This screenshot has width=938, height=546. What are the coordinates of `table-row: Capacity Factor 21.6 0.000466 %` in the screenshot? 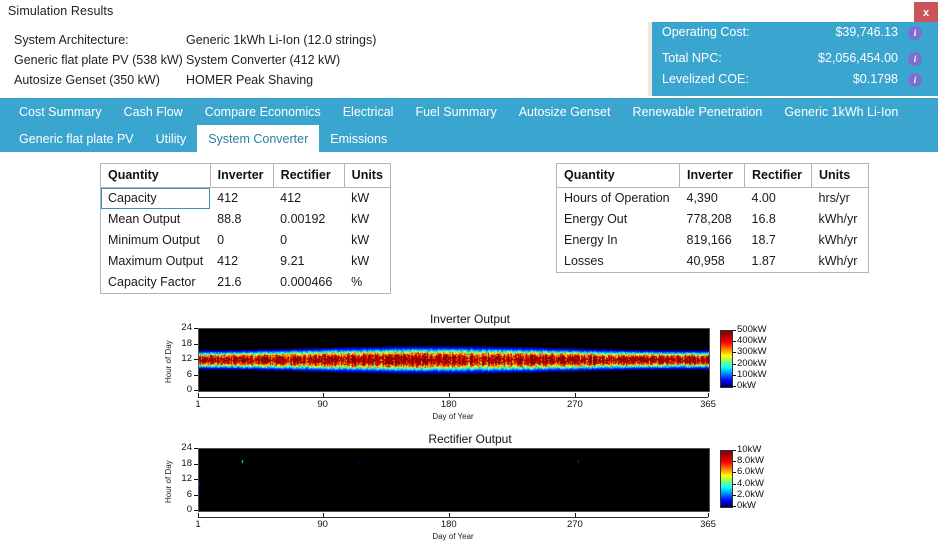 It's located at (245, 283).